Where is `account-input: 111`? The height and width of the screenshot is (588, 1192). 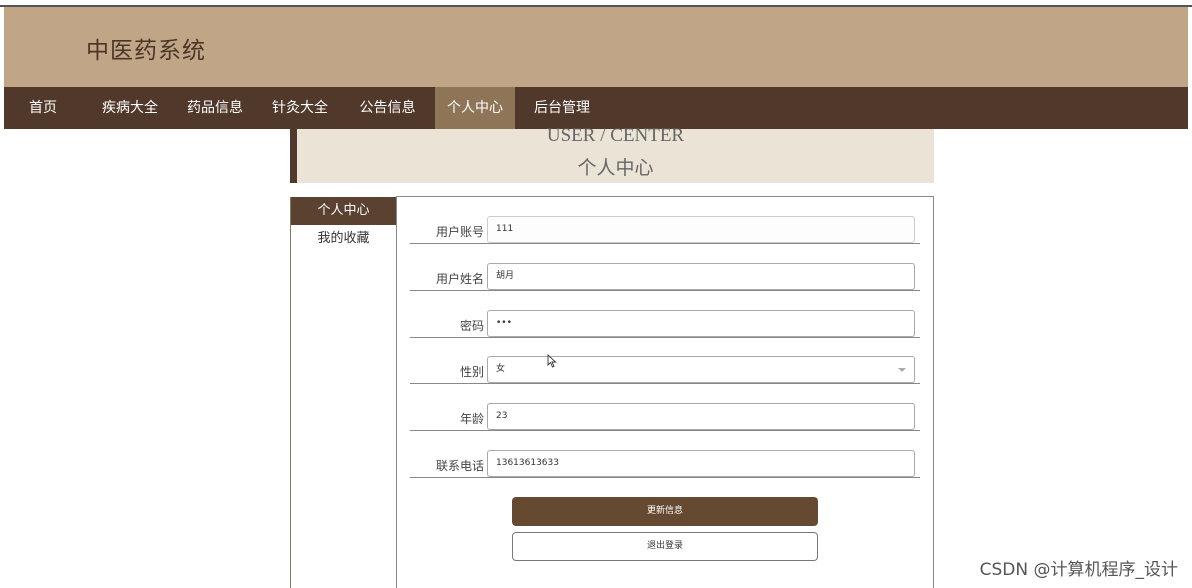
account-input: 111 is located at coordinates (701, 229).